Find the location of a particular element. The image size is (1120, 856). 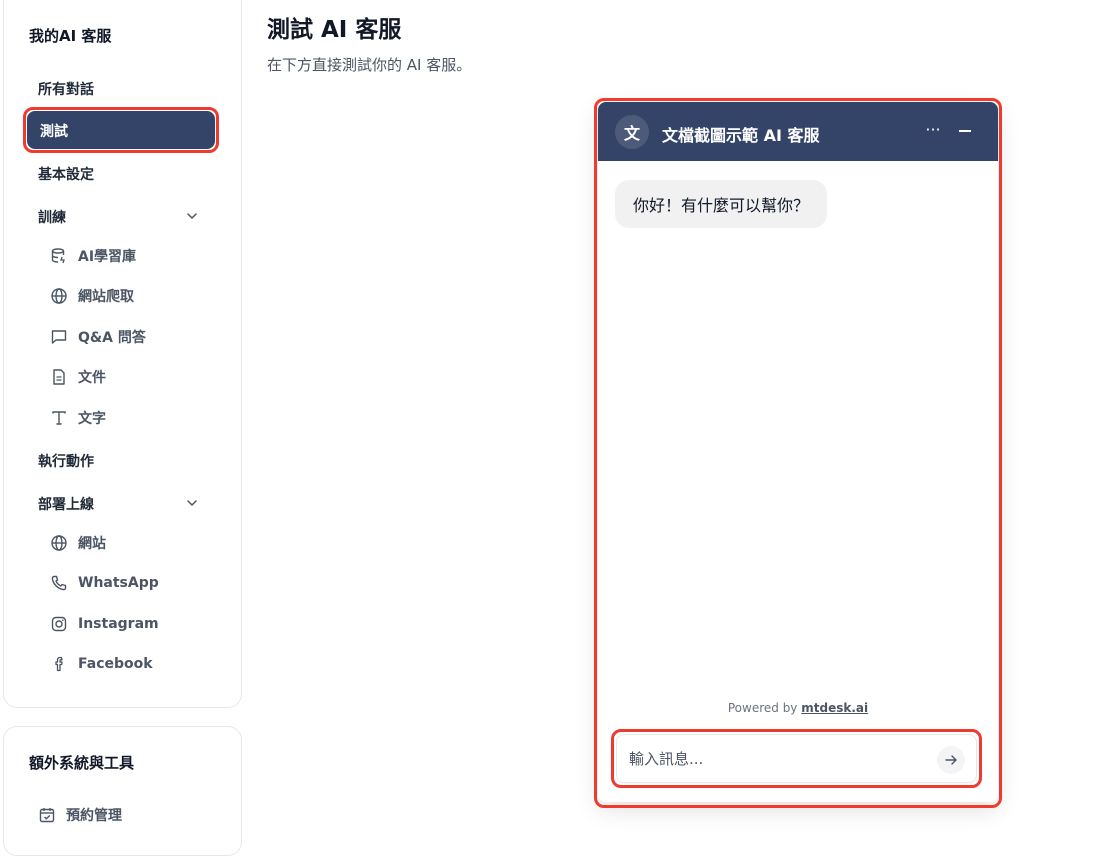

sidebar-subitem-documents: 文件 is located at coordinates (78, 377).